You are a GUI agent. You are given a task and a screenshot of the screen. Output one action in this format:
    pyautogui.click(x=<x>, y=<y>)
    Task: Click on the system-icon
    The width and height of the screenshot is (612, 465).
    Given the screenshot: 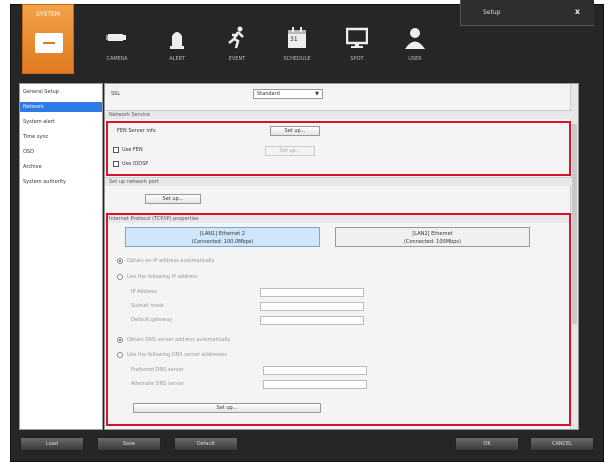 What is the action you would take?
    pyautogui.click(x=49, y=43)
    